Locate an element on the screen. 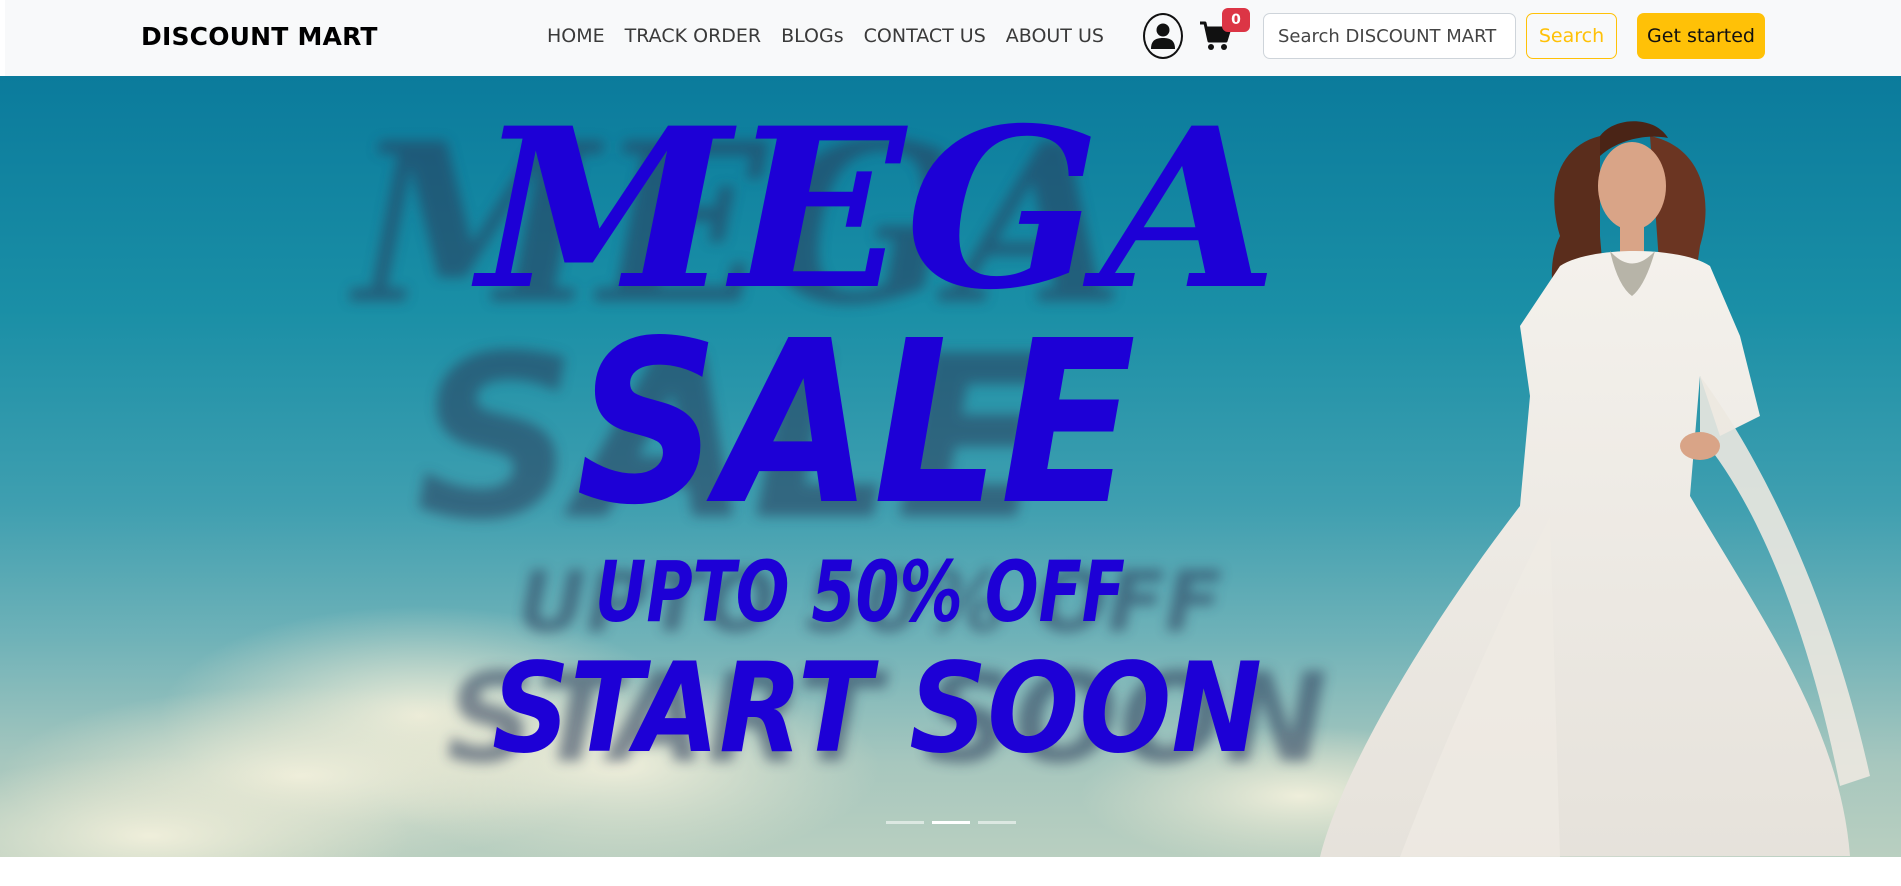  nav-contact-us-link: CONTACT US is located at coordinates (925, 36).